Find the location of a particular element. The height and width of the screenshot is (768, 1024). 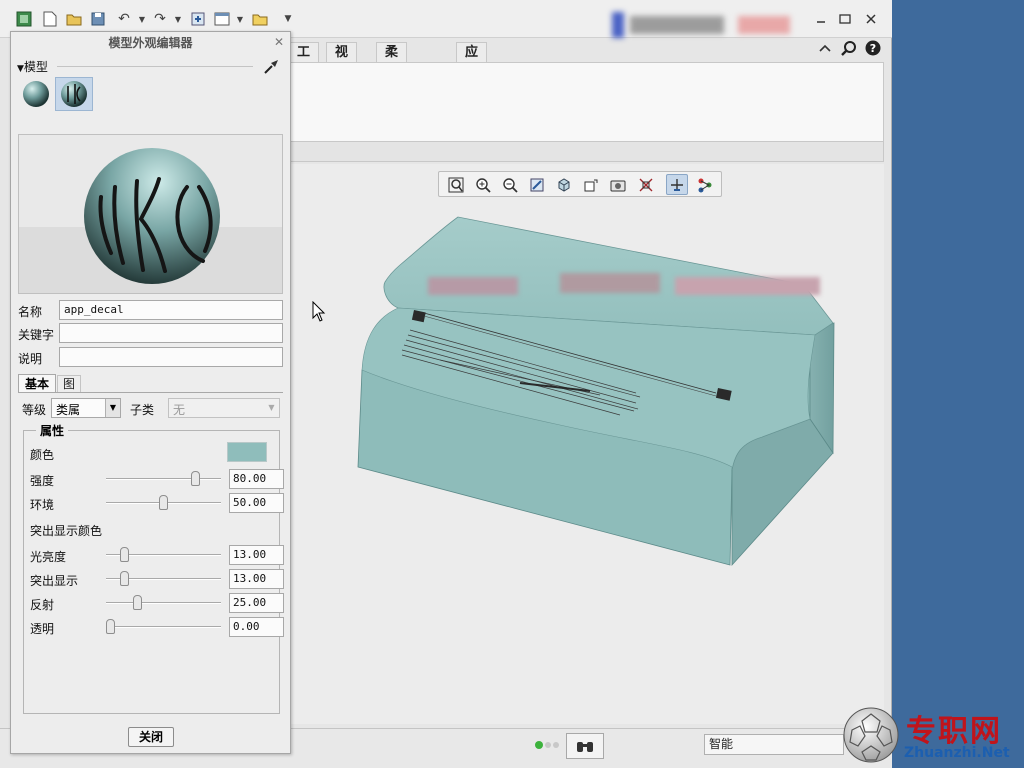

blurred-title-text-red is located at coordinates (764, 25).